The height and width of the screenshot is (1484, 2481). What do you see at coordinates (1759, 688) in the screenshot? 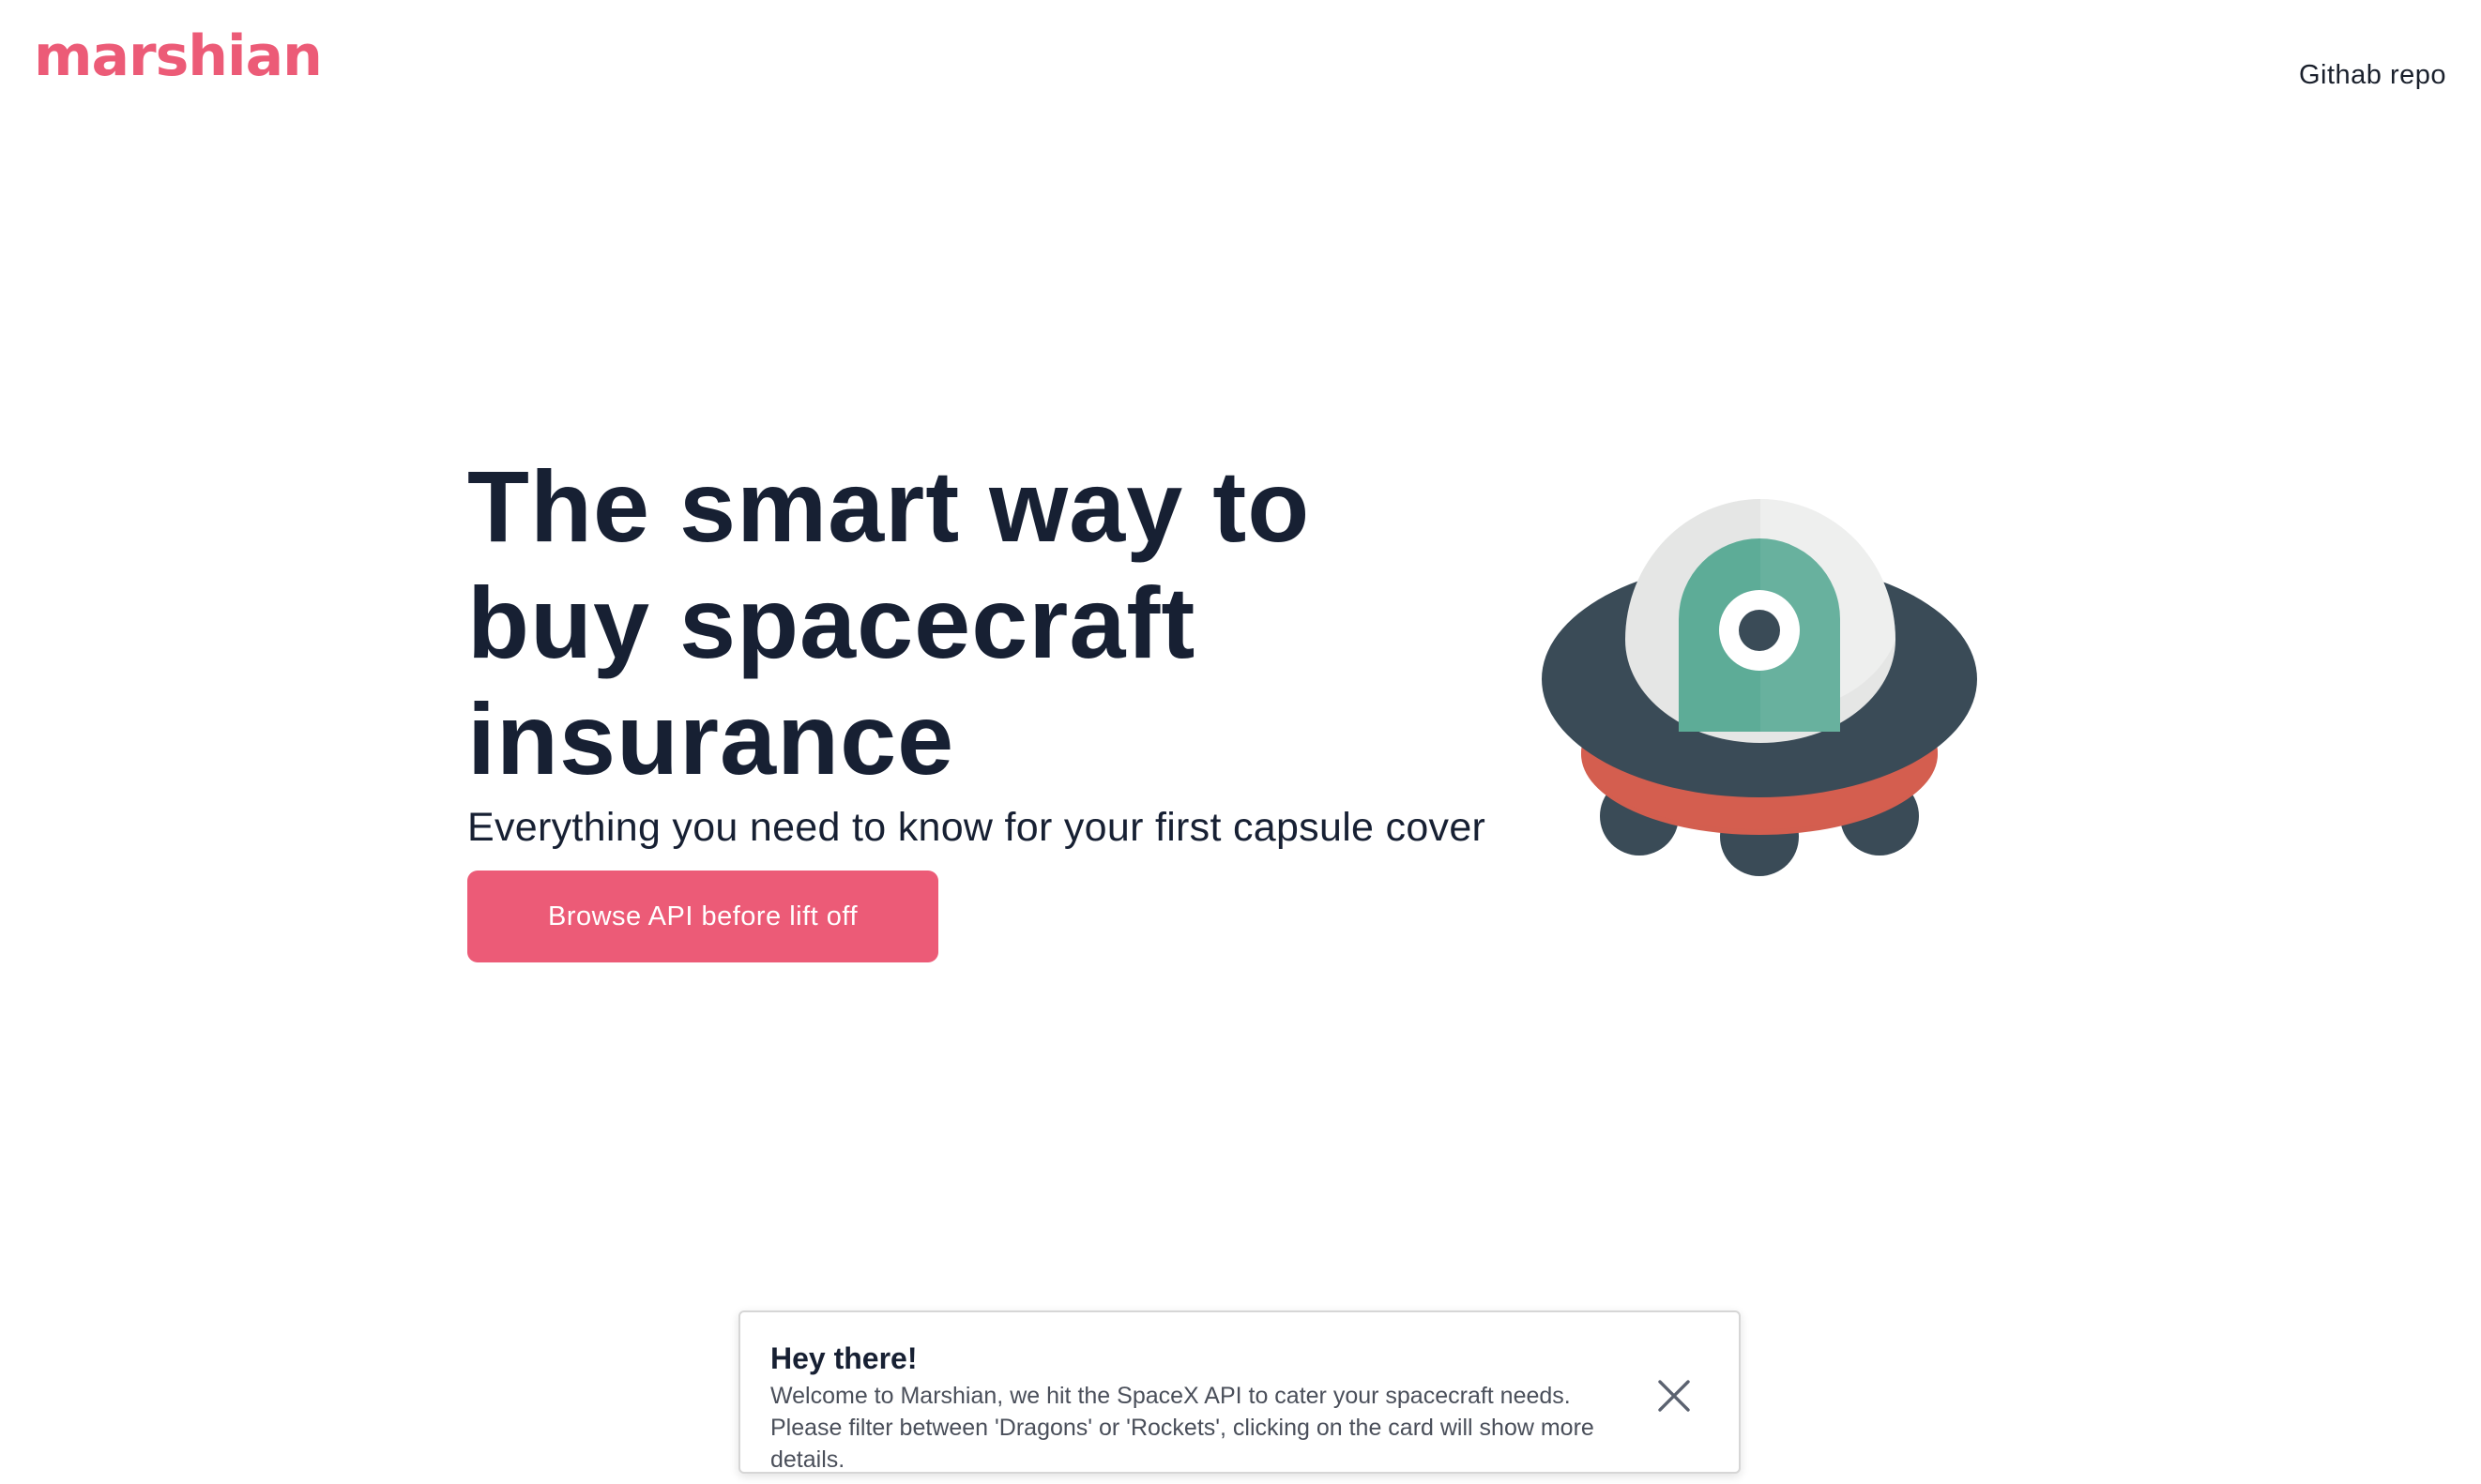
I see `ufo-spaceship-icon` at bounding box center [1759, 688].